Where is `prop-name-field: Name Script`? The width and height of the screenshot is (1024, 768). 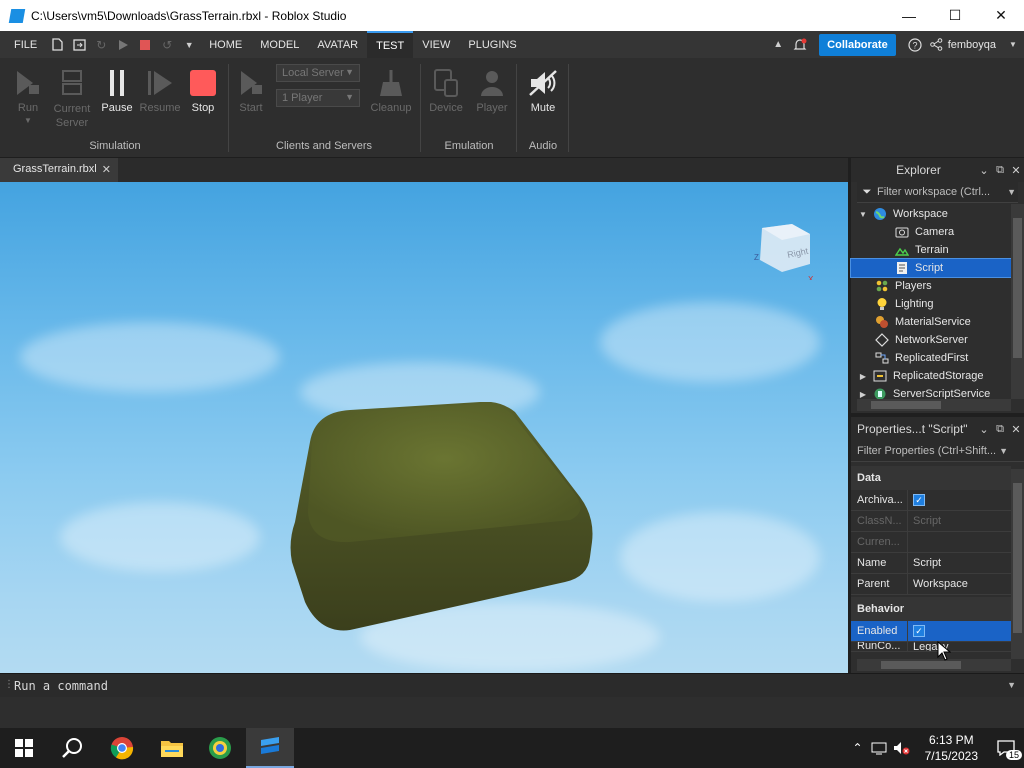
prop-name-field: Name Script is located at coordinates (931, 563).